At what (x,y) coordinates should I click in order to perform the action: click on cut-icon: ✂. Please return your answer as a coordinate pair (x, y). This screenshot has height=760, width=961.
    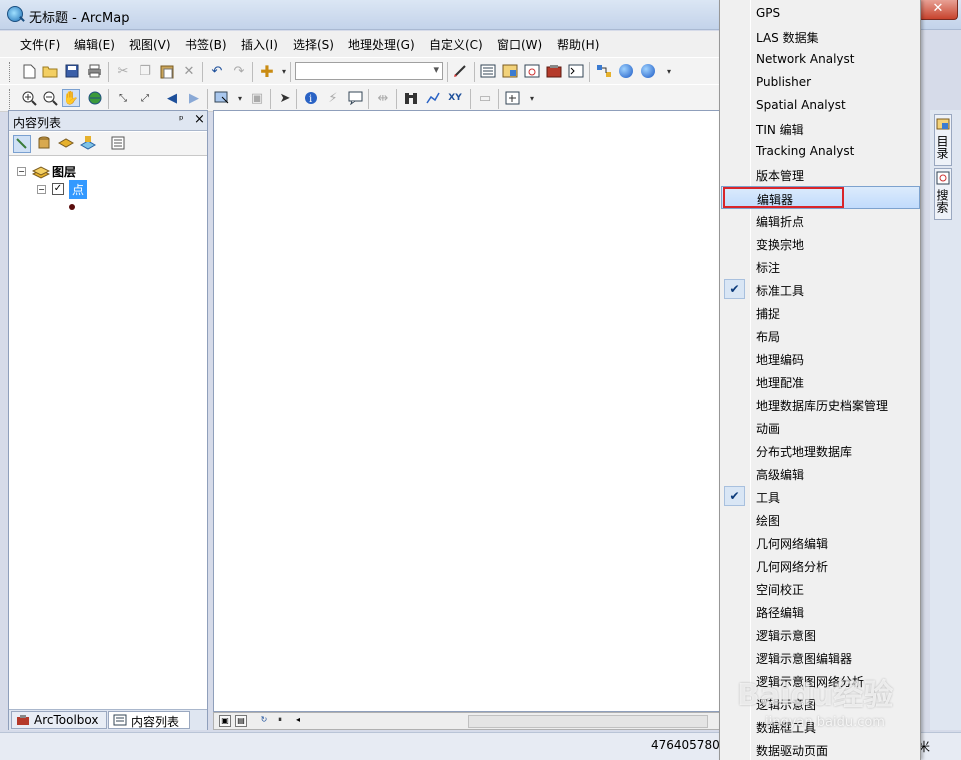
    Looking at the image, I should click on (123, 71).